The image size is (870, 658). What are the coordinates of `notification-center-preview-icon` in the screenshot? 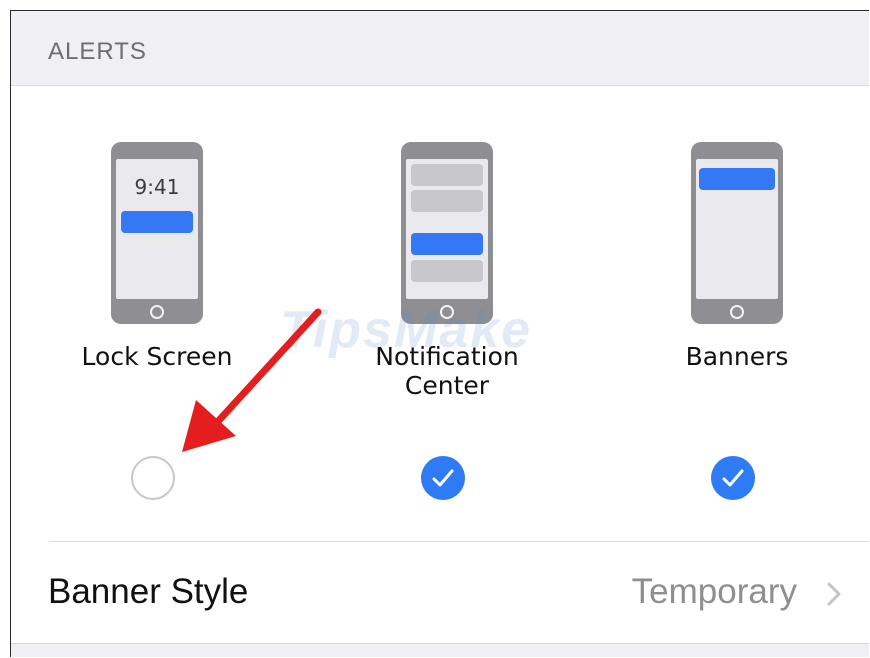 It's located at (447, 233).